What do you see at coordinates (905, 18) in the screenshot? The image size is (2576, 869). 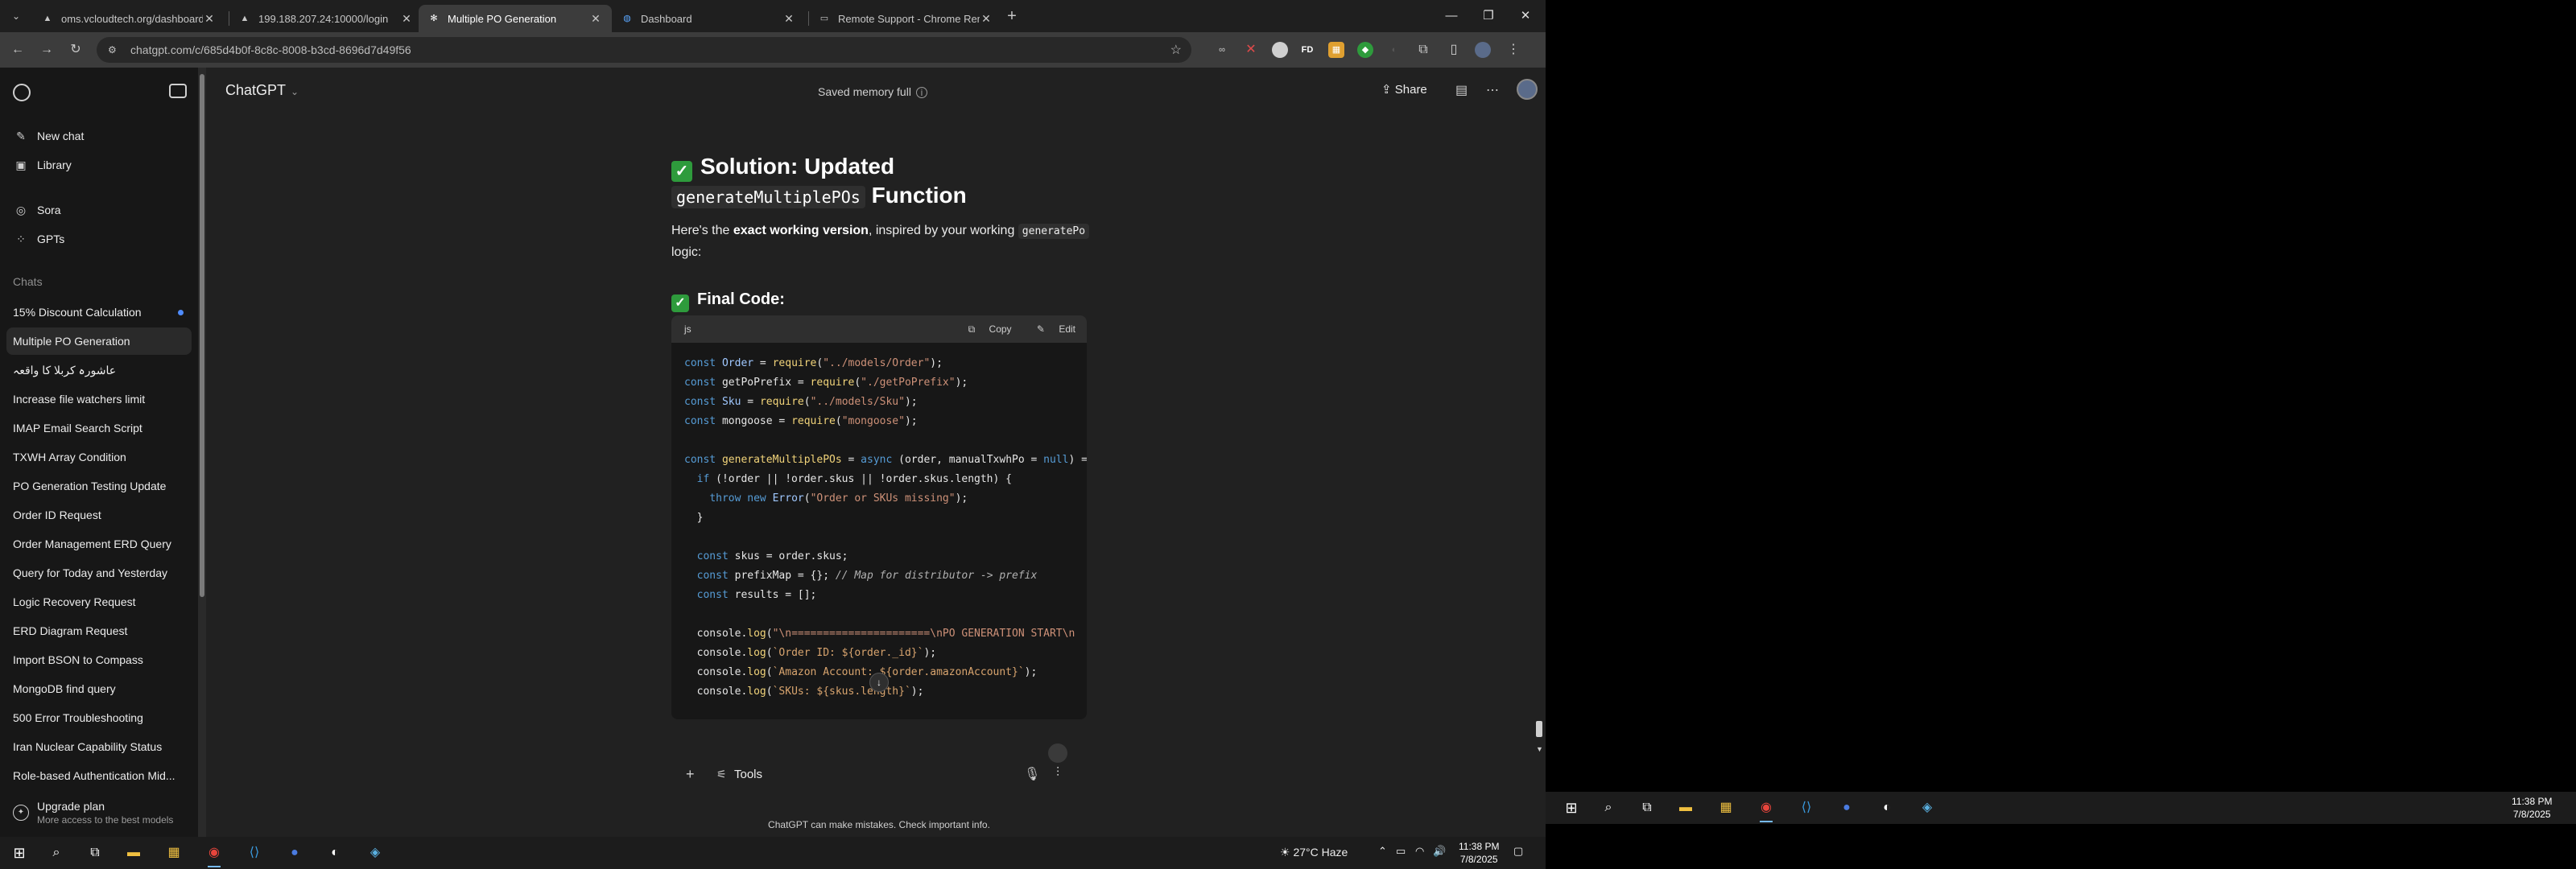 I see `tab-5: ▭ Remote Support - Chrome Rem ✕` at bounding box center [905, 18].